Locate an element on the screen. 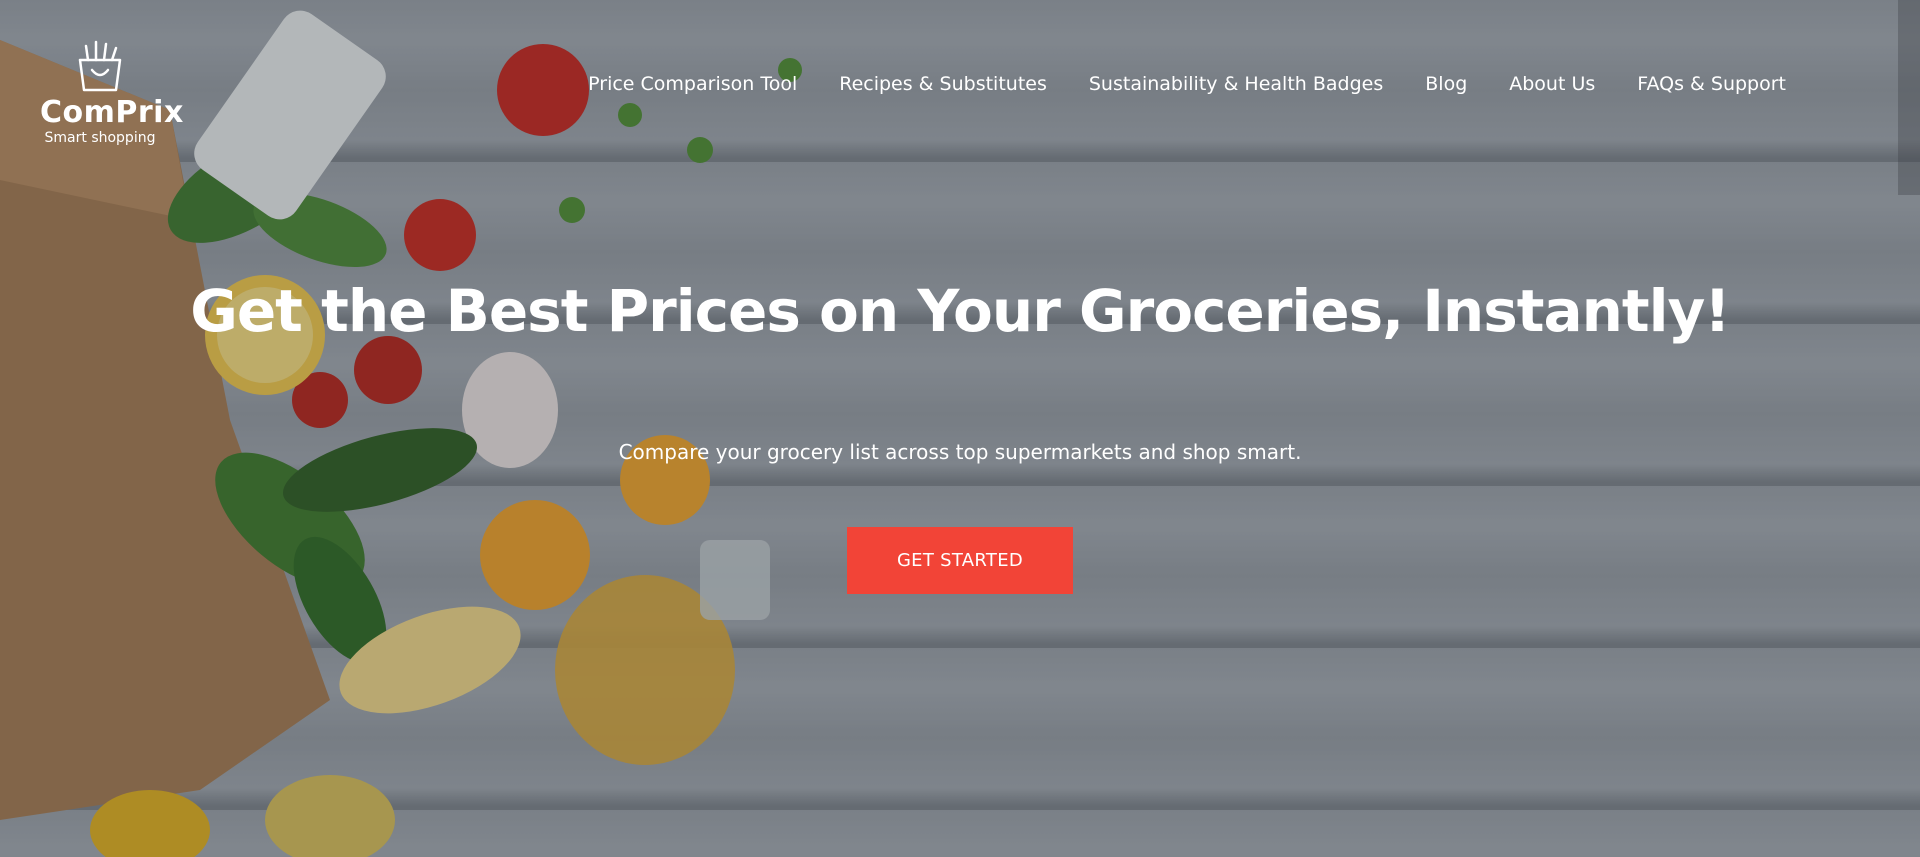  shopping-bag-icon is located at coordinates (100, 66).